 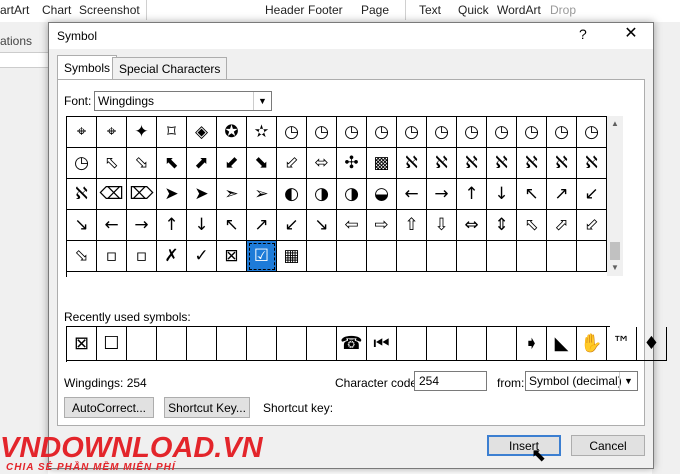 I want to click on symbol-cell: ↙, so click(x=292, y=225).